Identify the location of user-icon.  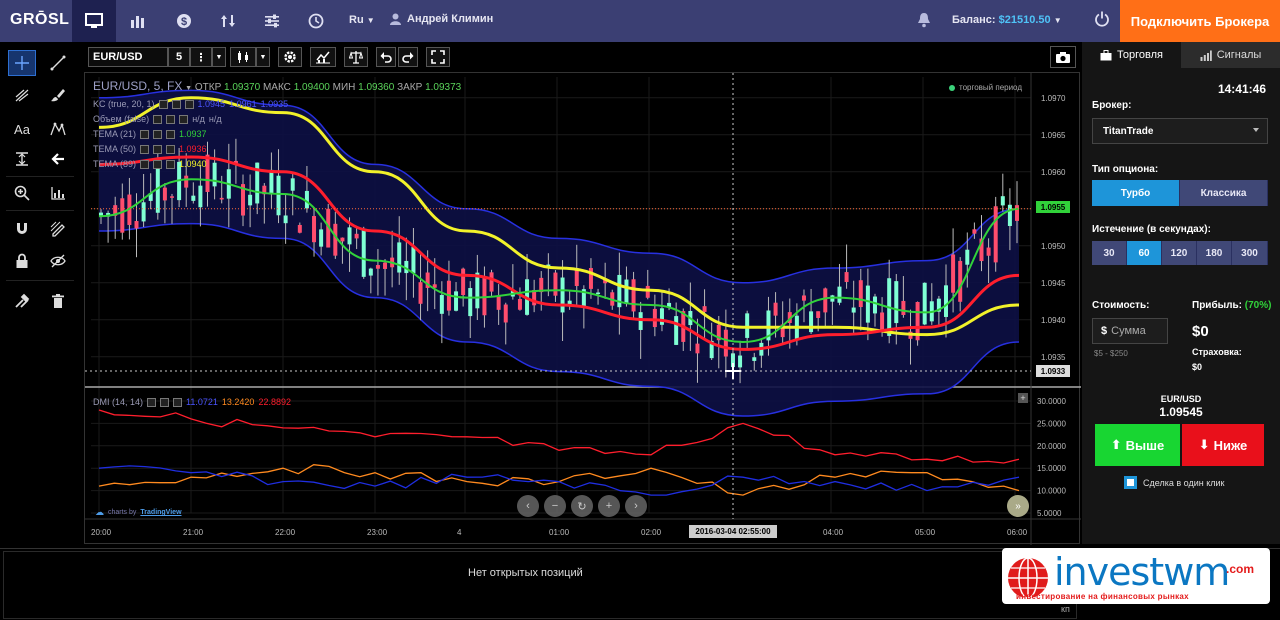
(395, 19).